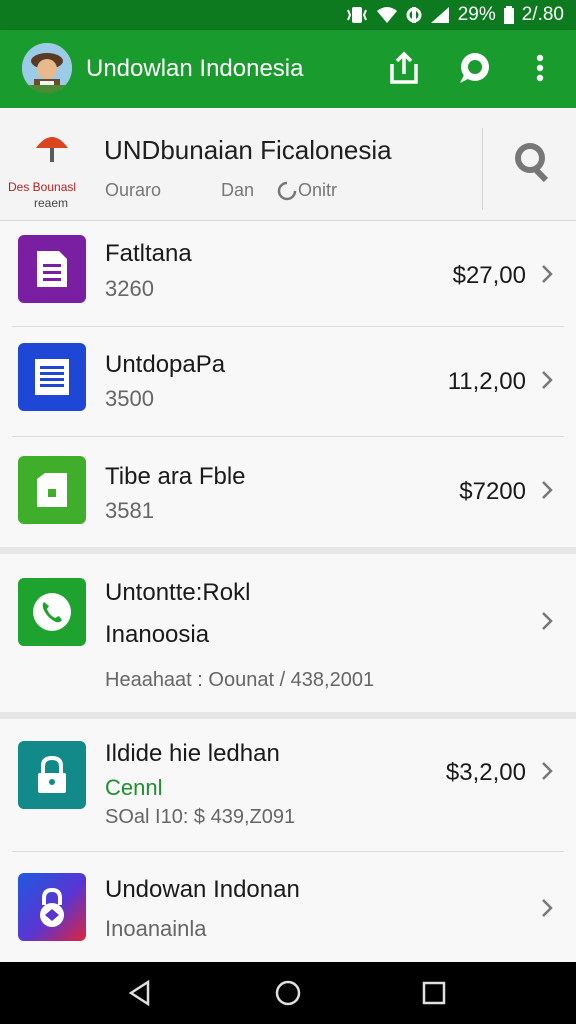  What do you see at coordinates (148, 253) in the screenshot?
I see `item-name: Fatltana` at bounding box center [148, 253].